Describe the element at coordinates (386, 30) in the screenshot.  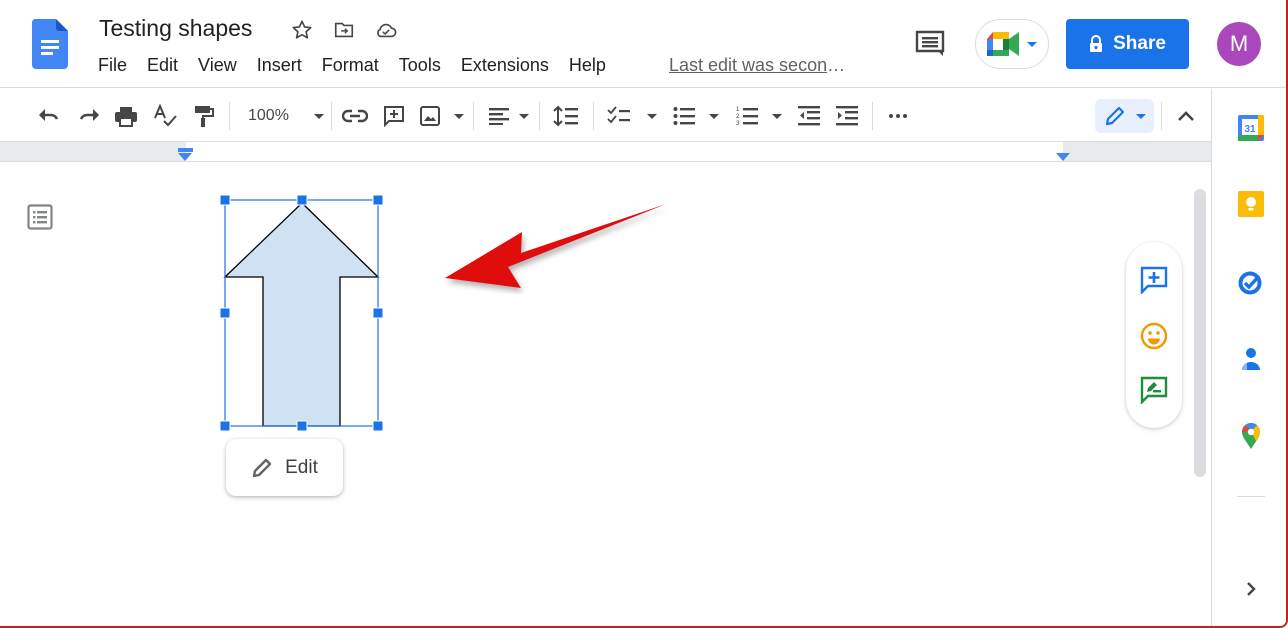
I see `cloud-saved-icon` at that location.